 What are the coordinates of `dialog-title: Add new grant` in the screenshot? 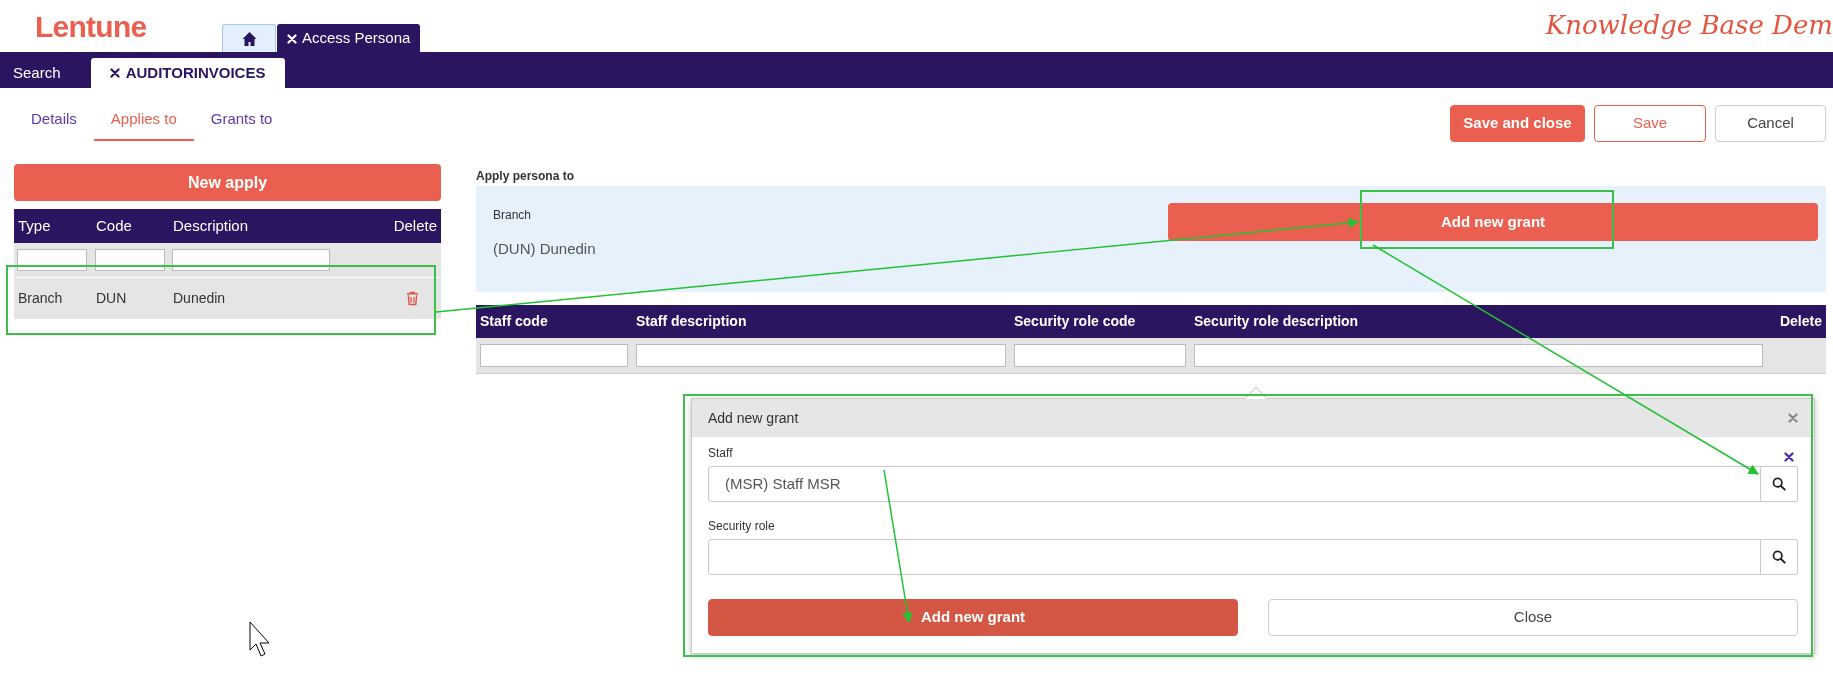 It's located at (753, 418).